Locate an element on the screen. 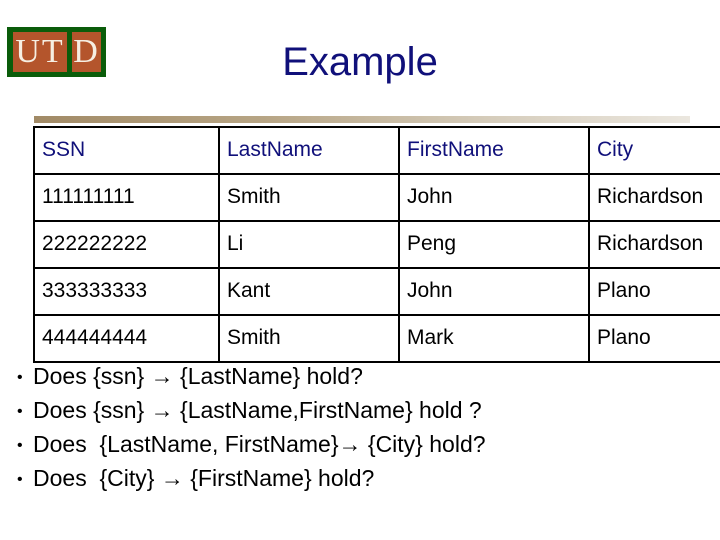 The width and height of the screenshot is (720, 540). table-header-row: SSN LastName FirstName City is located at coordinates (376, 150).